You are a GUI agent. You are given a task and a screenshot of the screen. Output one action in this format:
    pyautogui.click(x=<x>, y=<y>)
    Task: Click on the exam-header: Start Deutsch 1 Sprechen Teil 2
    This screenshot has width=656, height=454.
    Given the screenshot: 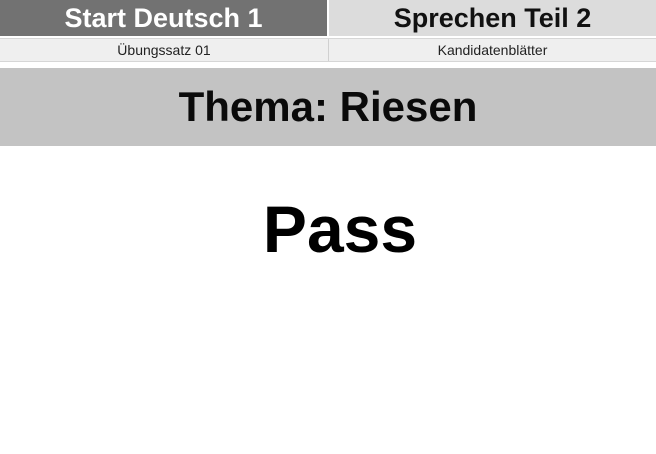 What is the action you would take?
    pyautogui.click(x=328, y=18)
    